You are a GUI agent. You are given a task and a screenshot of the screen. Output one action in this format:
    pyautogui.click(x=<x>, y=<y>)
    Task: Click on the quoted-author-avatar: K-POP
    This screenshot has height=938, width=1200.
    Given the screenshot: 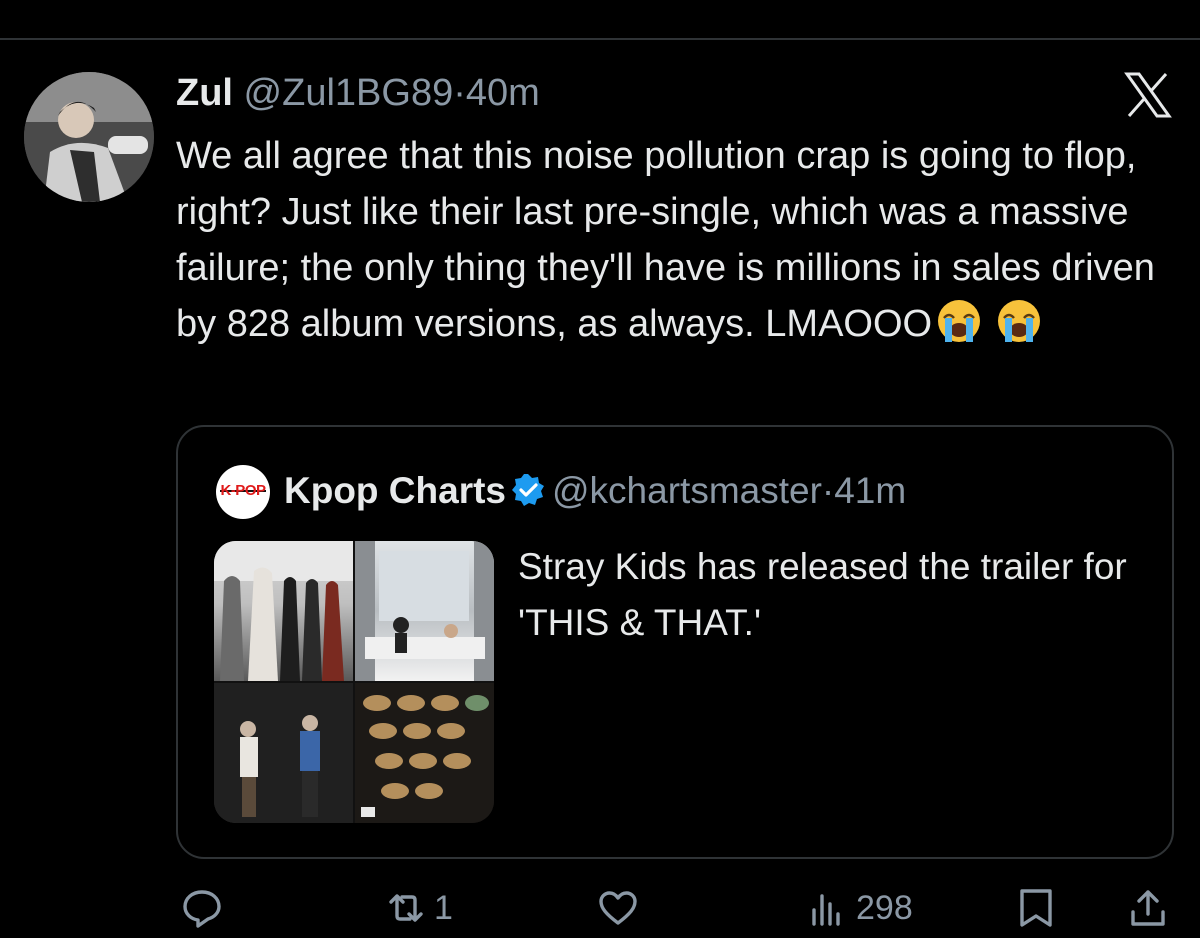 What is the action you would take?
    pyautogui.click(x=243, y=492)
    